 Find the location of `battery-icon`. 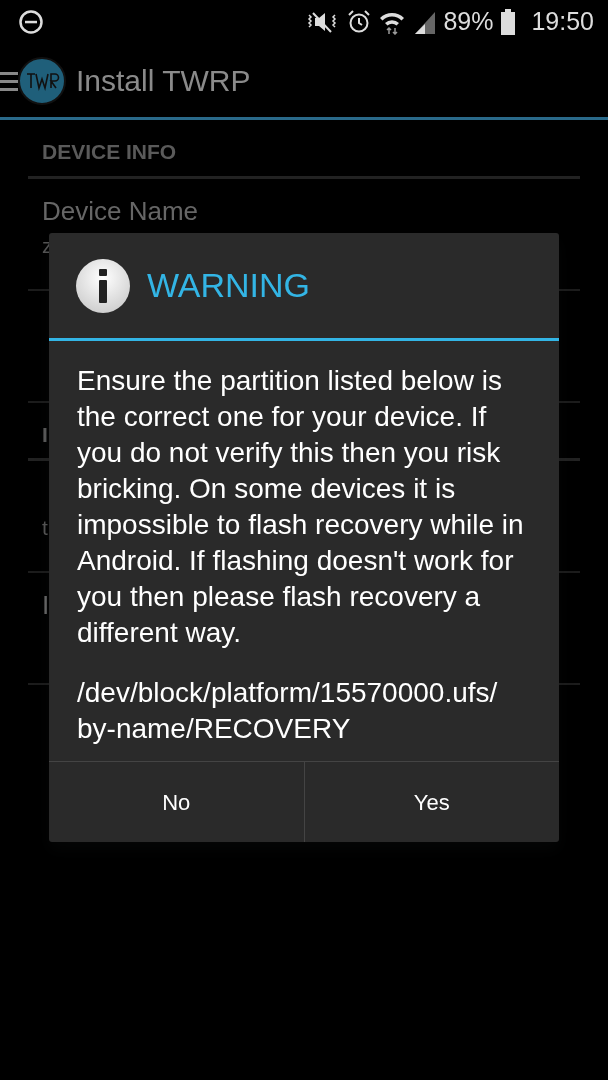

battery-icon is located at coordinates (508, 22).